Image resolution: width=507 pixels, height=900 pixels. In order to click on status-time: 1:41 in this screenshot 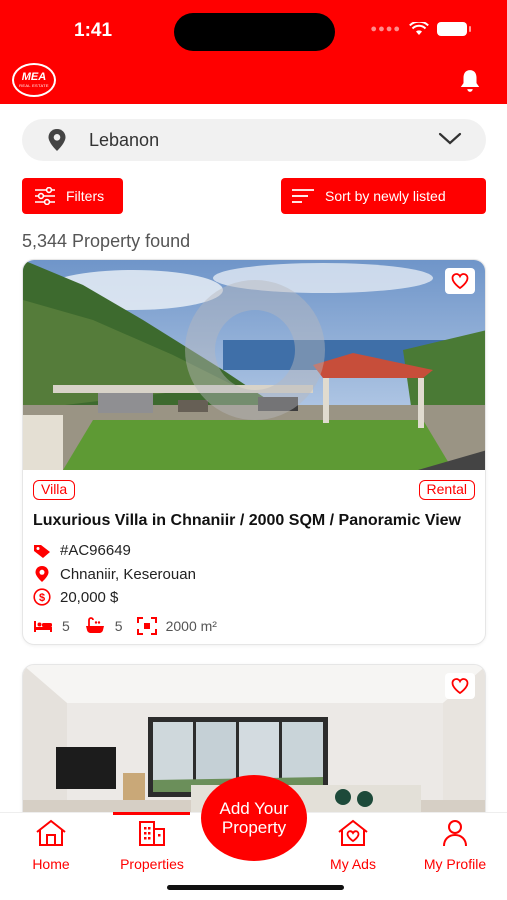, I will do `click(93, 30)`.